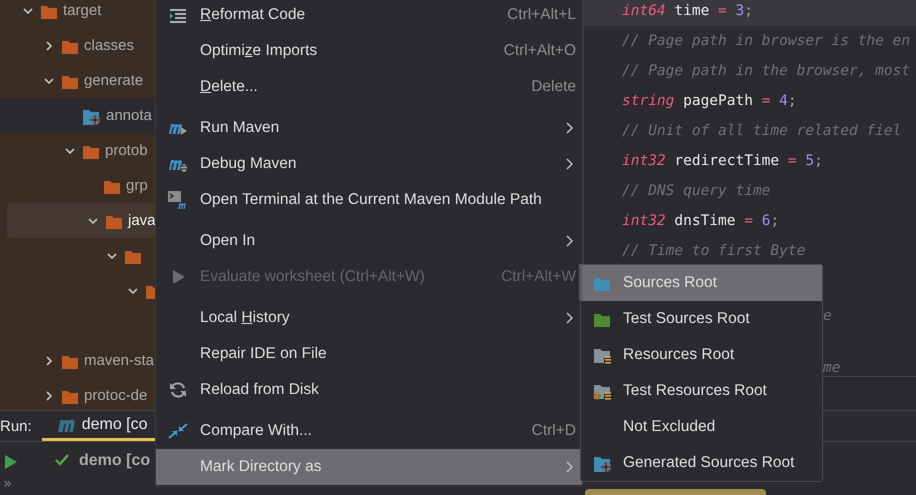 The width and height of the screenshot is (916, 495). What do you see at coordinates (67, 425) in the screenshot?
I see `maven-icon` at bounding box center [67, 425].